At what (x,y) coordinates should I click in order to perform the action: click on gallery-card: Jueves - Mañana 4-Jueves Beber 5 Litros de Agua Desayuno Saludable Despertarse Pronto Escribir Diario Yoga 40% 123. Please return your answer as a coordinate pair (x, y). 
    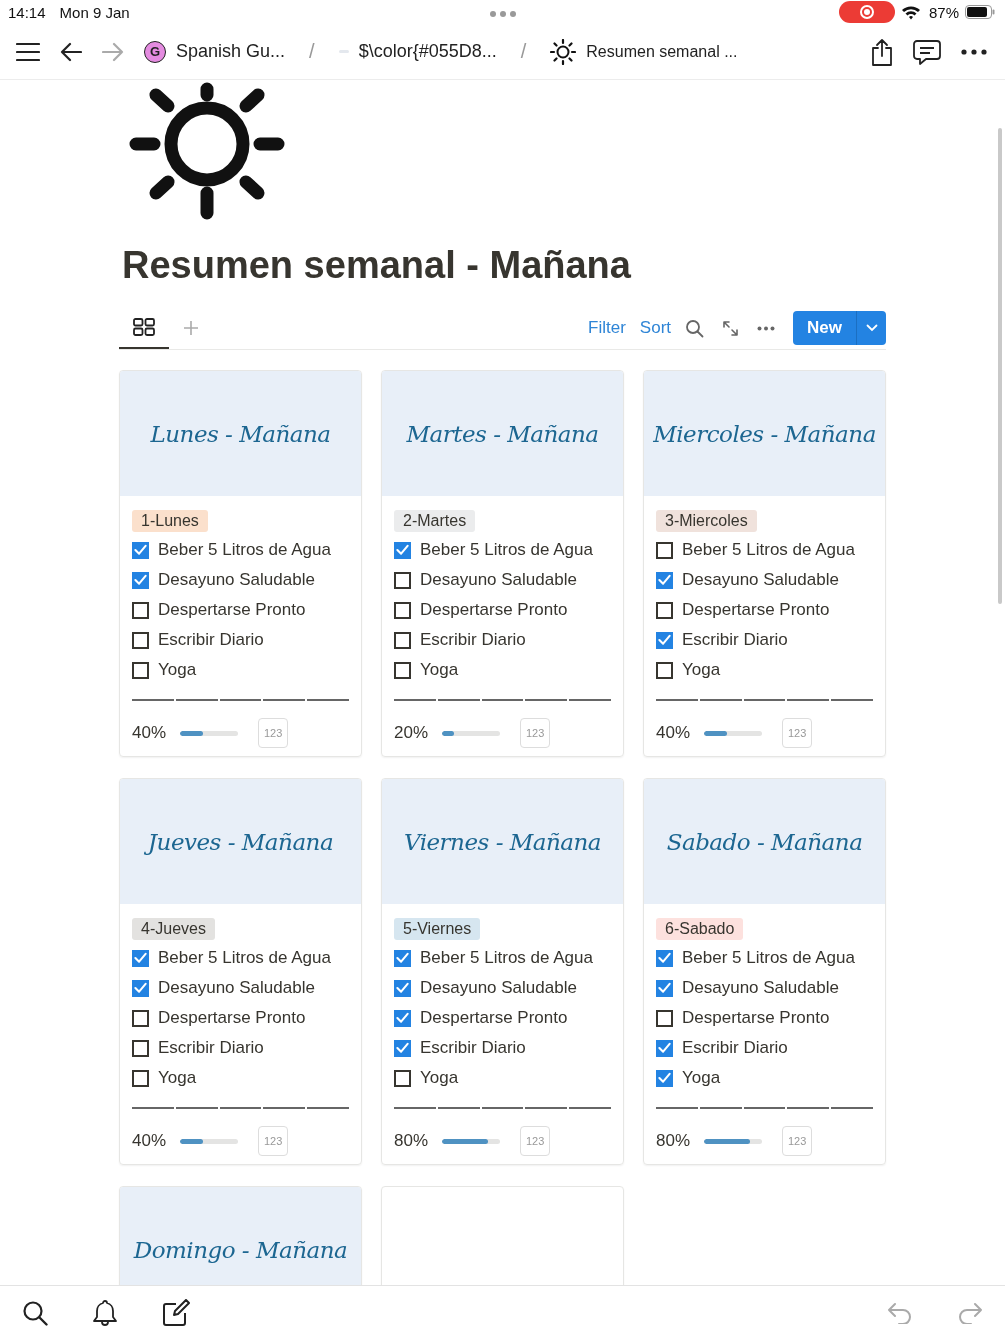
    Looking at the image, I should click on (240, 971).